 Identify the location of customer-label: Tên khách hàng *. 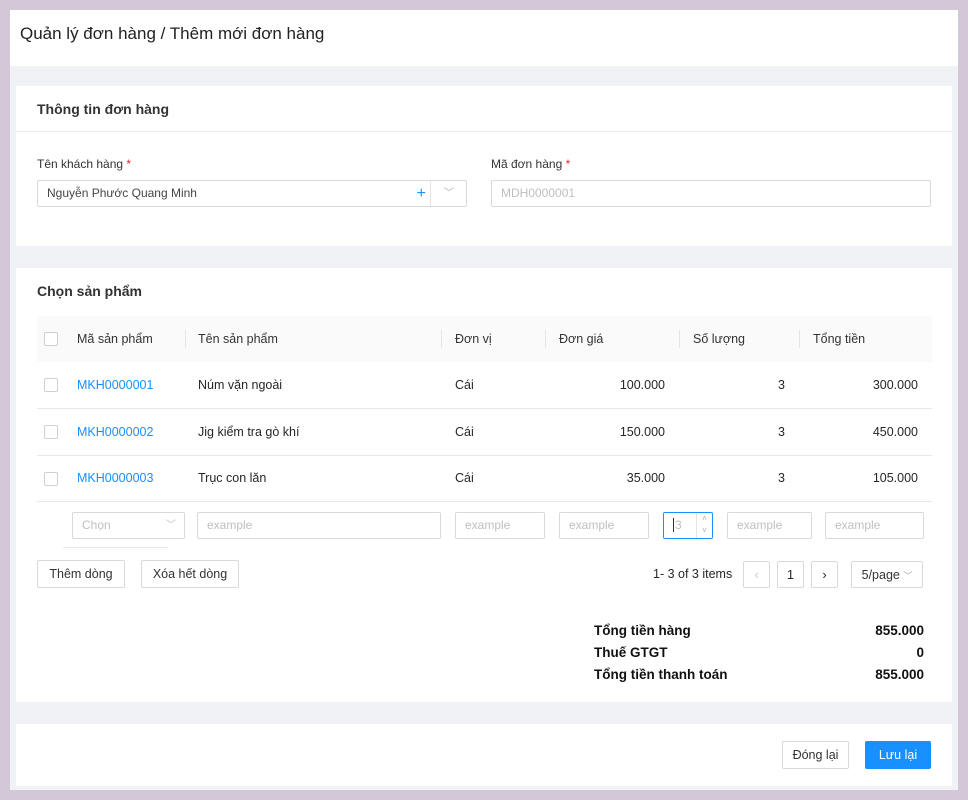
(84, 164).